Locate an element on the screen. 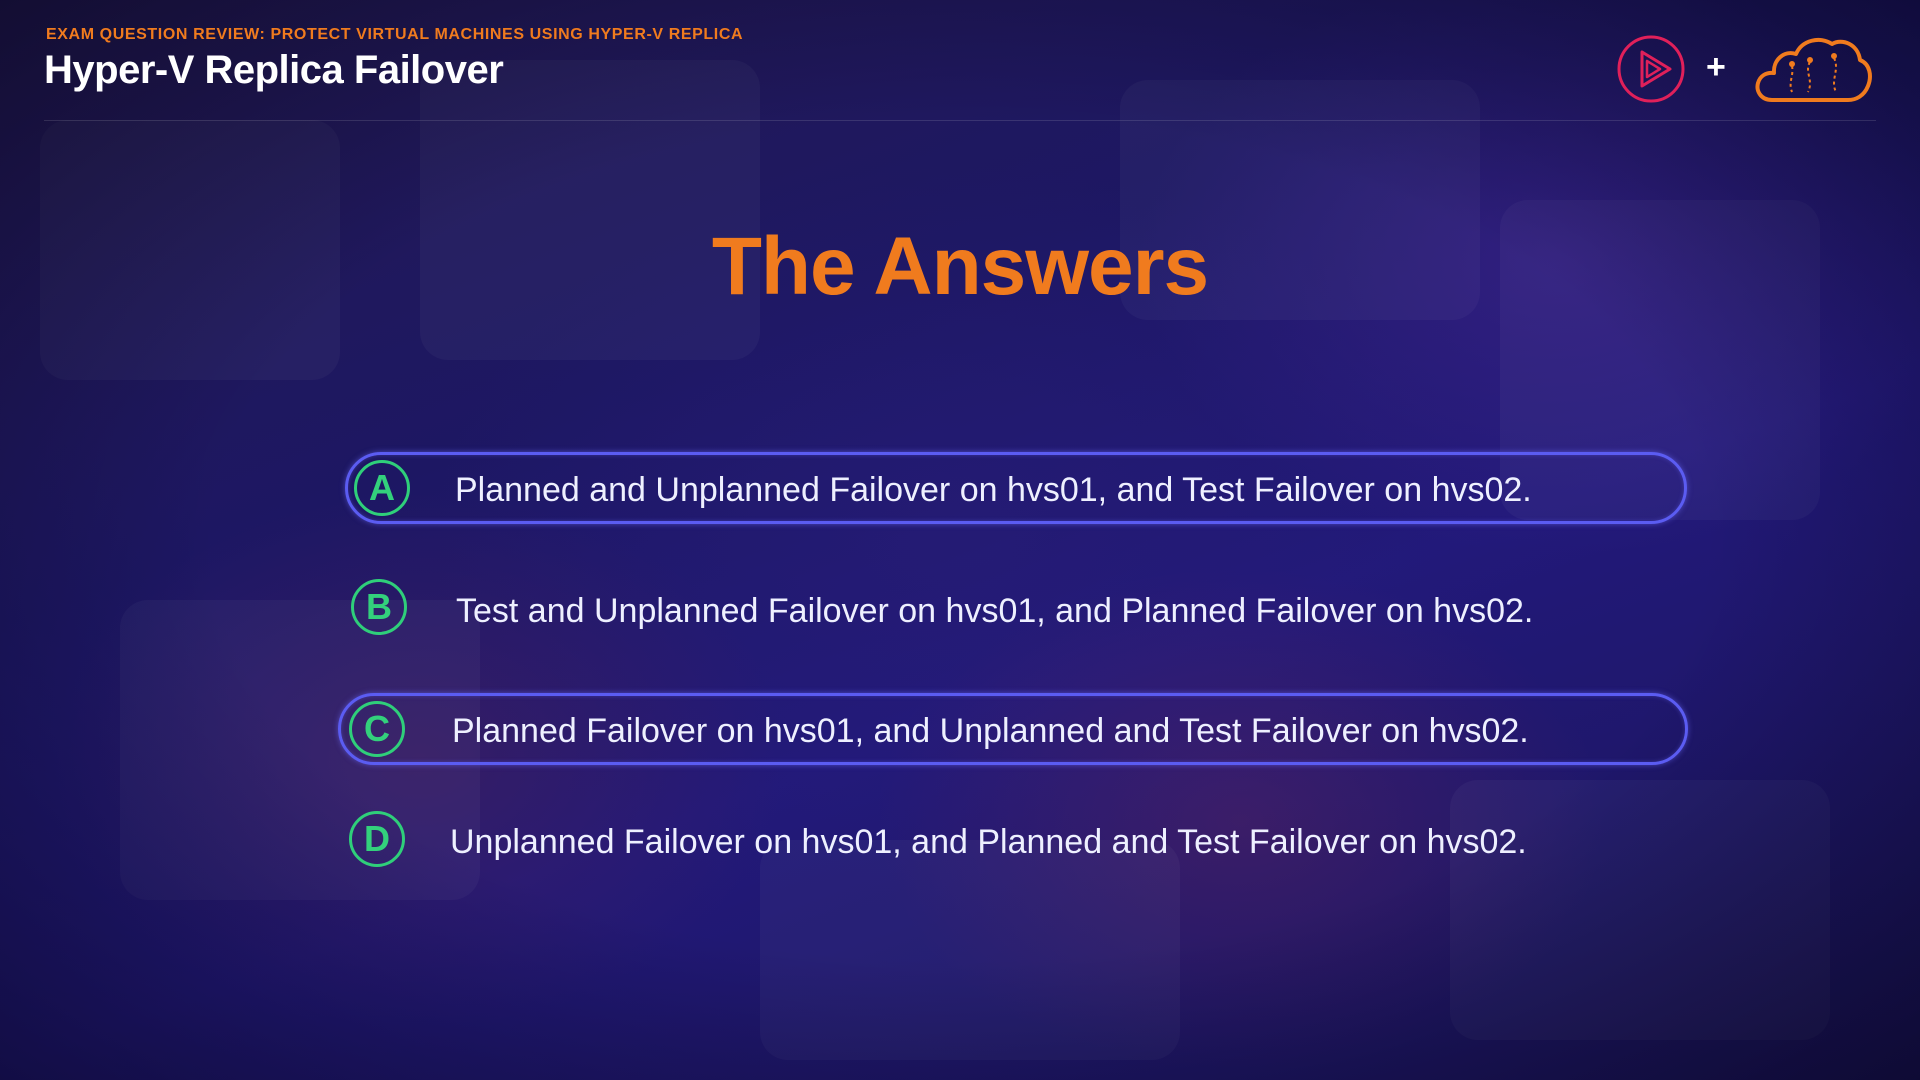 The image size is (1920, 1080). answers-heading: The Answers is located at coordinates (960, 266).